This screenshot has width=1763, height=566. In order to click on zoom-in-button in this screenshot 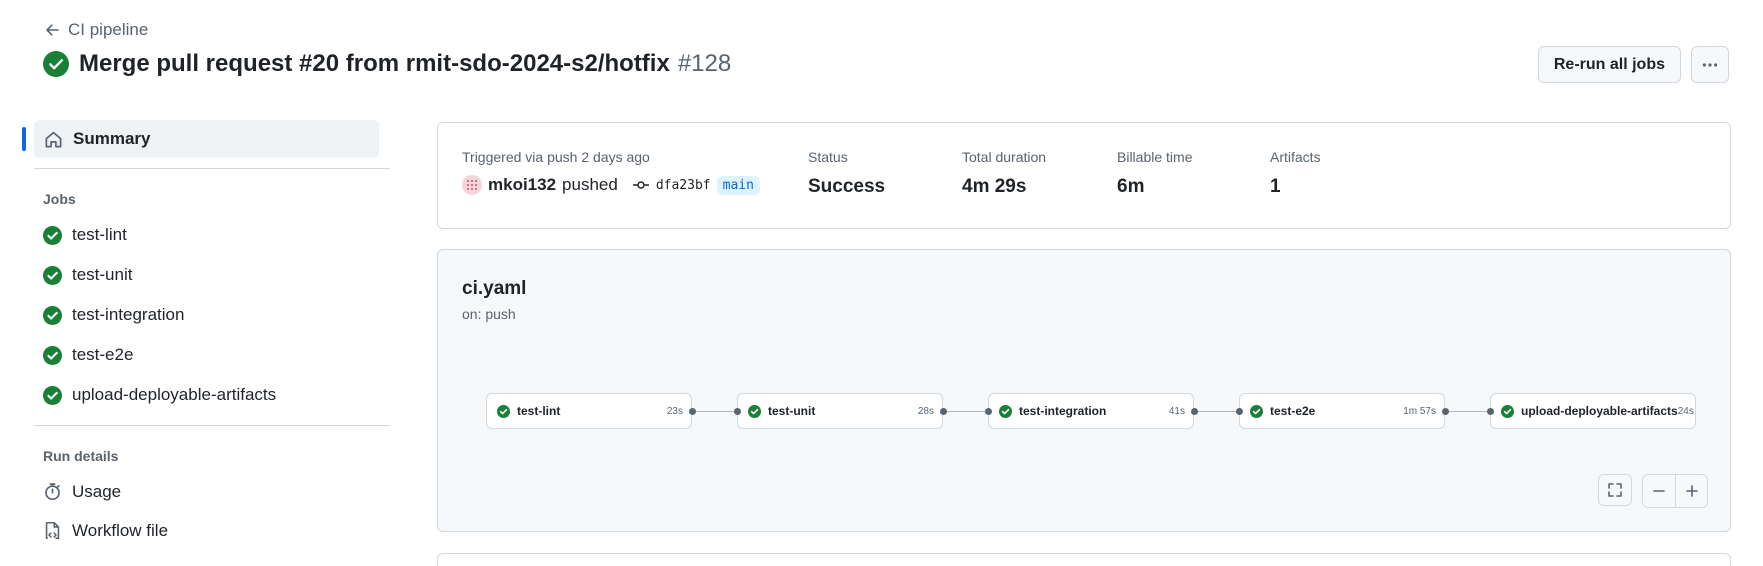, I will do `click(1691, 491)`.